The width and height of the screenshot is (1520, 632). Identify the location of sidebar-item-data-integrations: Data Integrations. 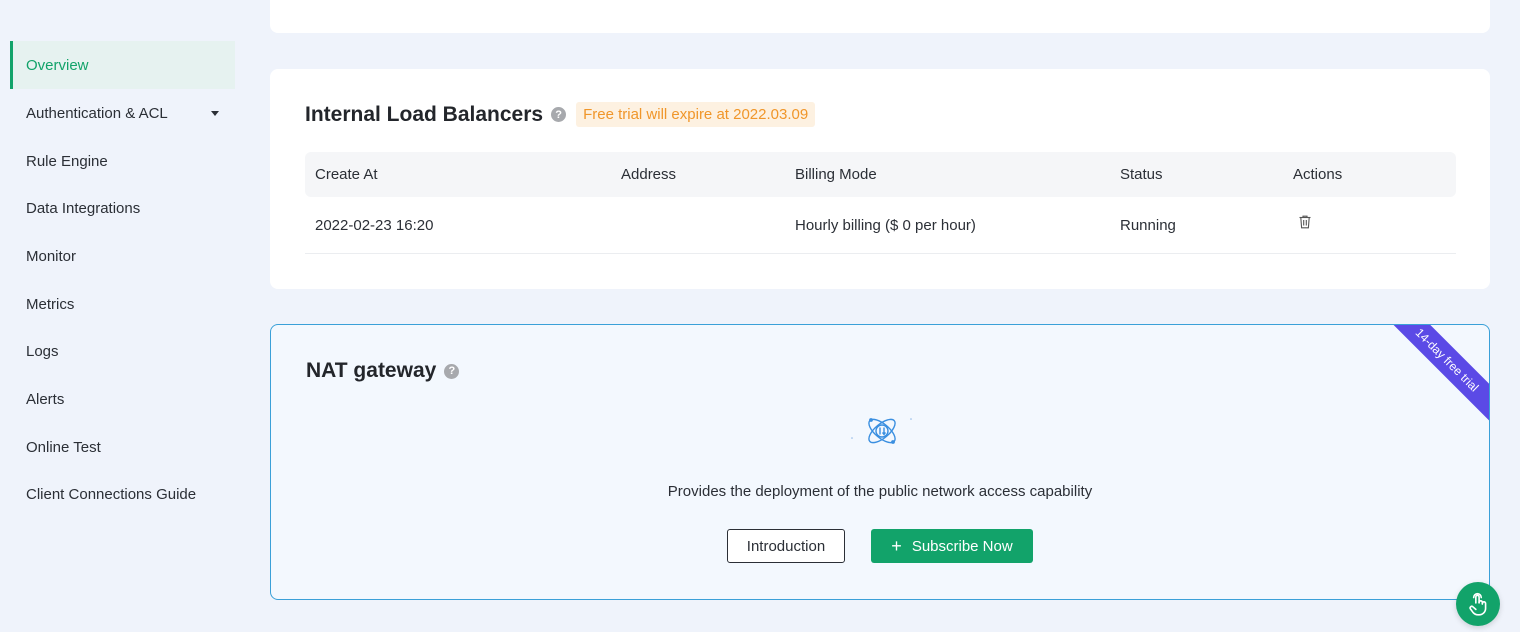
(122, 208).